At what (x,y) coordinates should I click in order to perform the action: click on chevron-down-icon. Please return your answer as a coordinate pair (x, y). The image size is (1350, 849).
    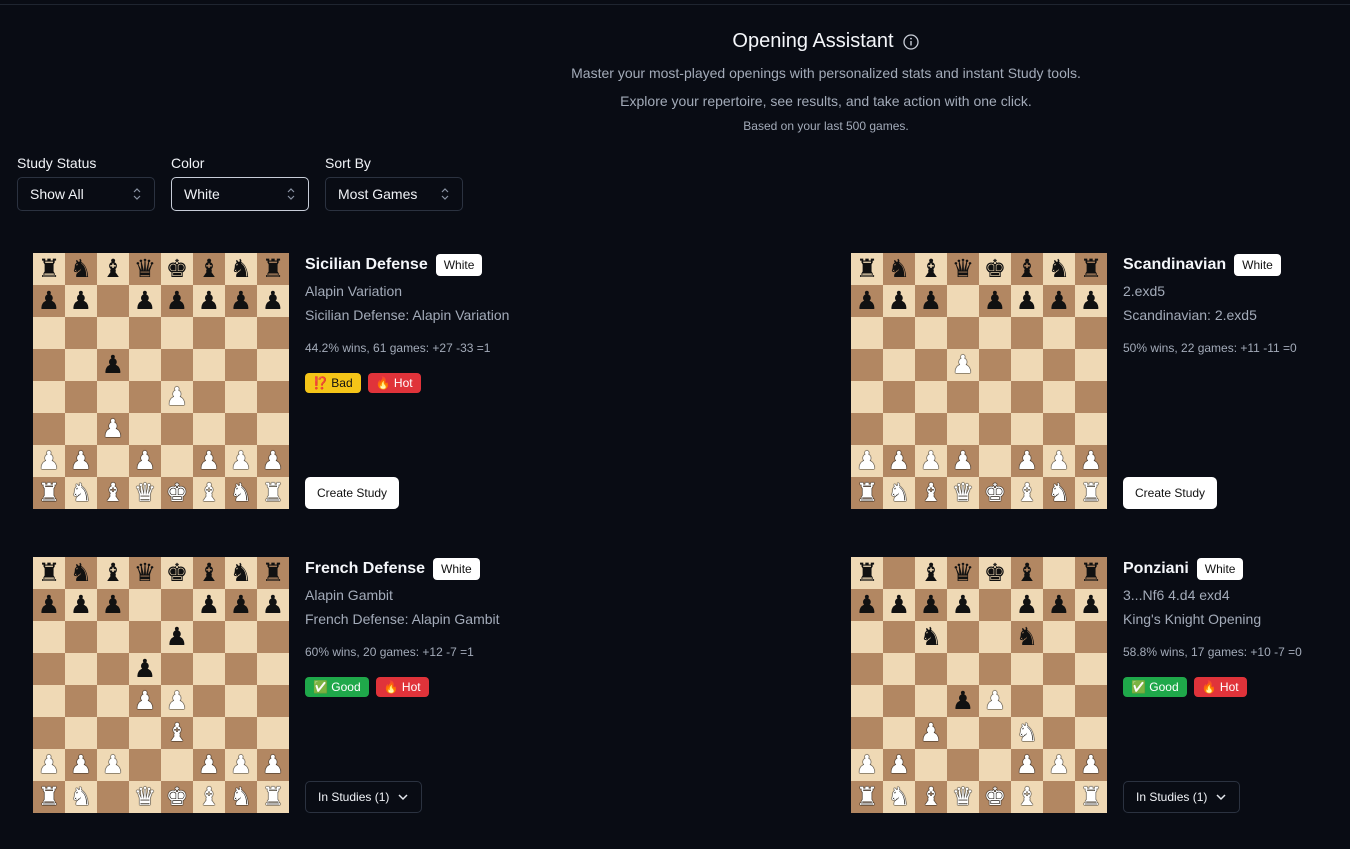
    Looking at the image, I should click on (1221, 797).